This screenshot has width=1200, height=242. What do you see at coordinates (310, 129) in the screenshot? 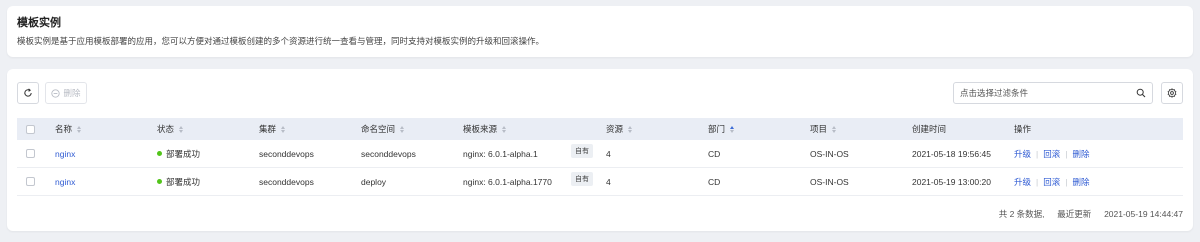
I see `column-header-cluster: 集群` at bounding box center [310, 129].